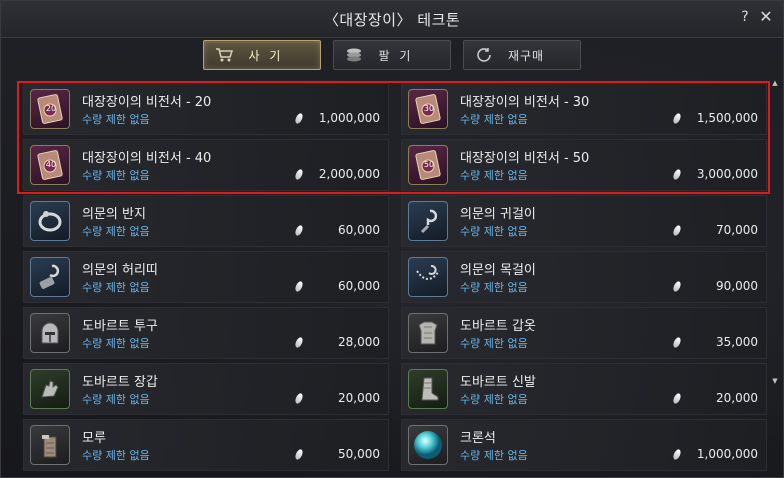 The height and width of the screenshot is (478, 784). Describe the element at coordinates (50, 333) in the screenshot. I see `helmet-icon` at that location.